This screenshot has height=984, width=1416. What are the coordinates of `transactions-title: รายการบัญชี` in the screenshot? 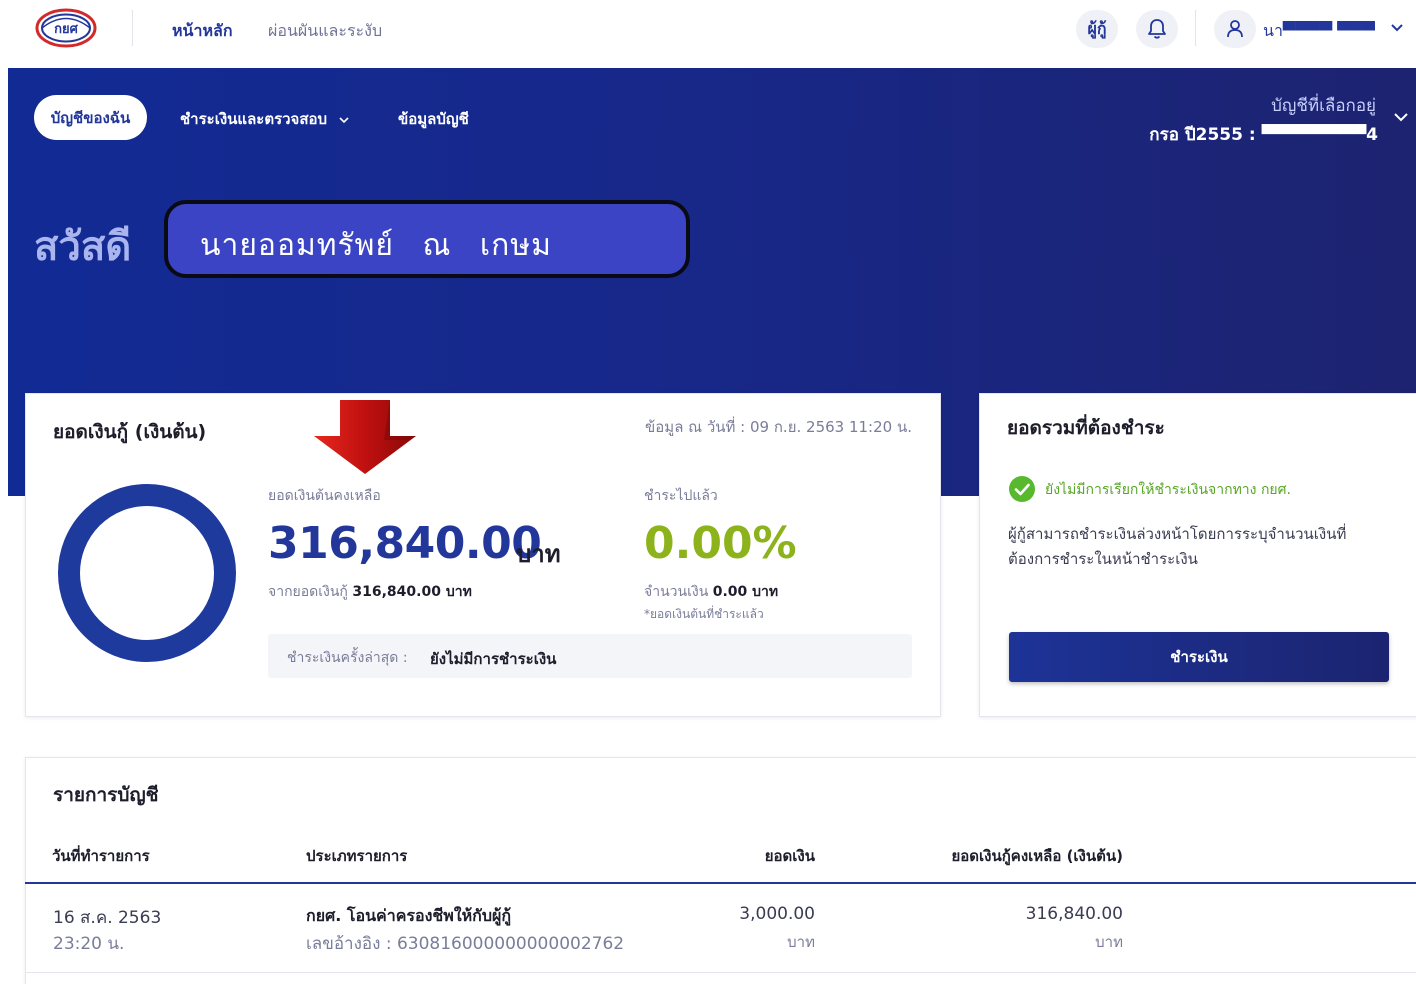 It's located at (106, 795).